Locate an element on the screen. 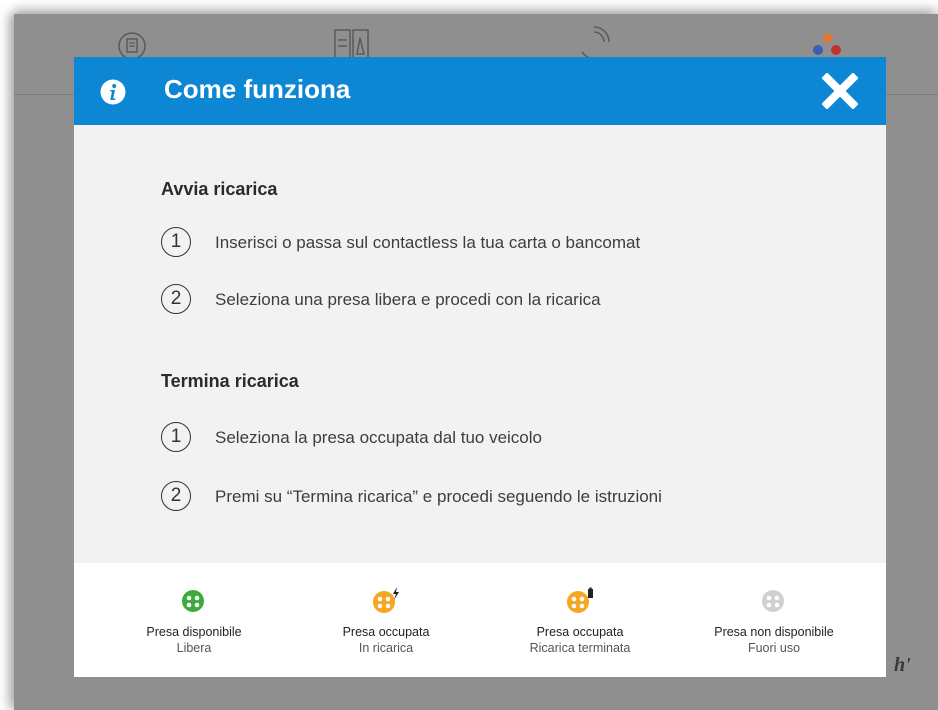 The image size is (938, 710). legend-item-unavailable: Presa non disponibile Fuori uso is located at coordinates (774, 621).